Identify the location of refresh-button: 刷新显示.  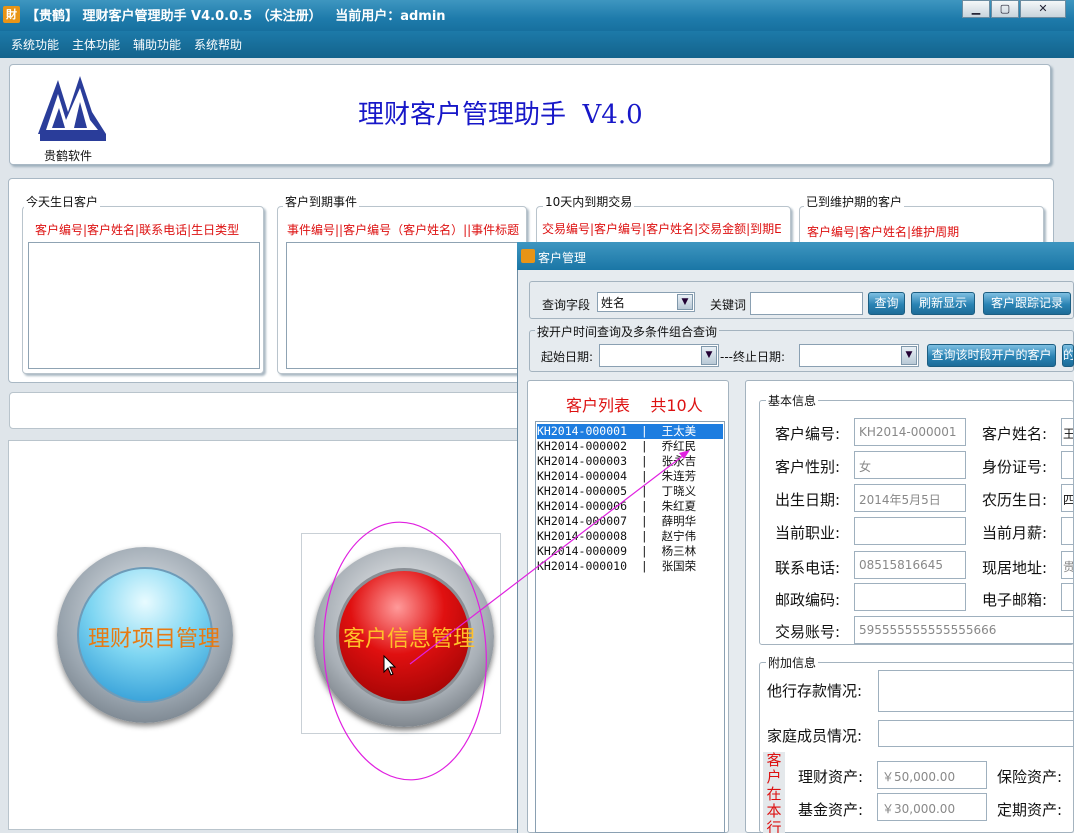
(943, 303).